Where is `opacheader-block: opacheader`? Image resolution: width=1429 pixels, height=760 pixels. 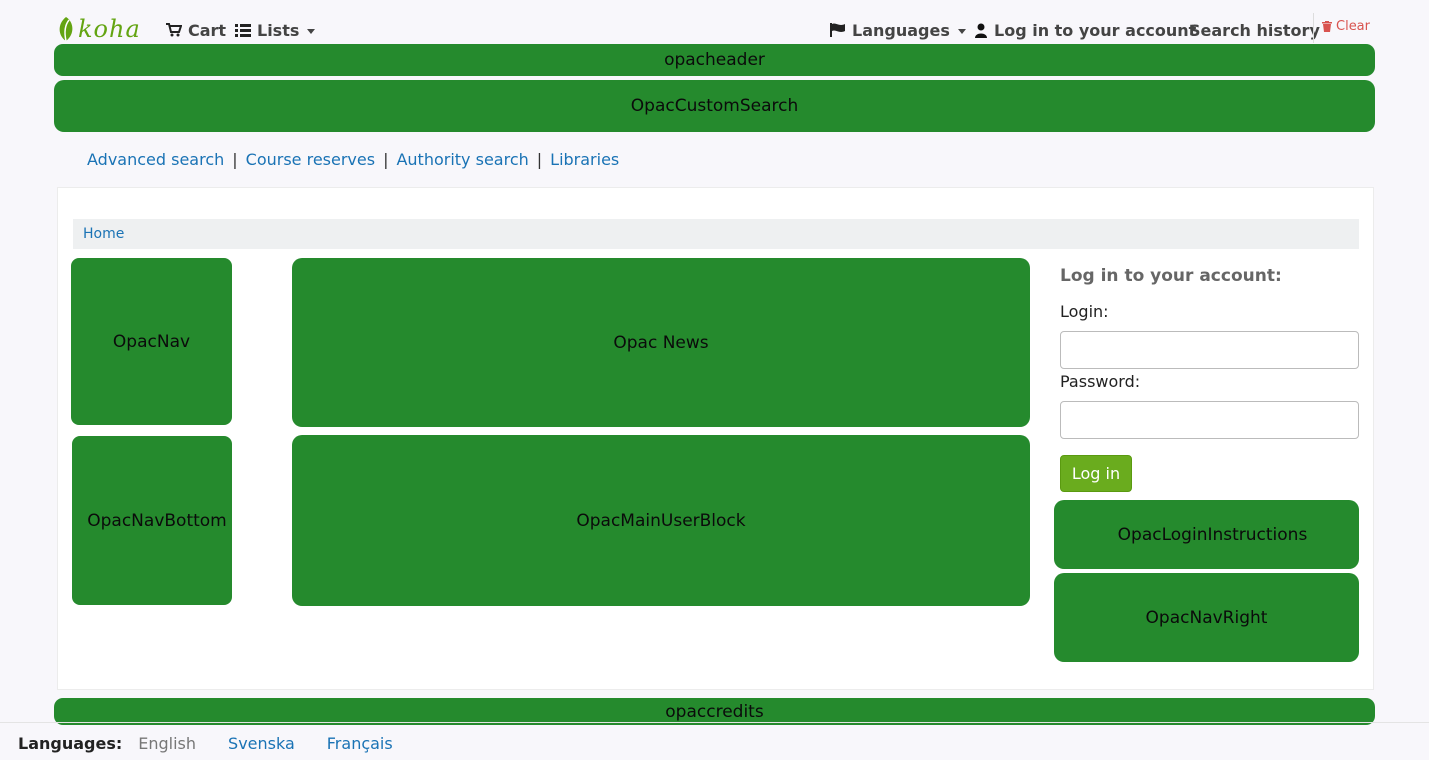
opacheader-block: opacheader is located at coordinates (714, 60).